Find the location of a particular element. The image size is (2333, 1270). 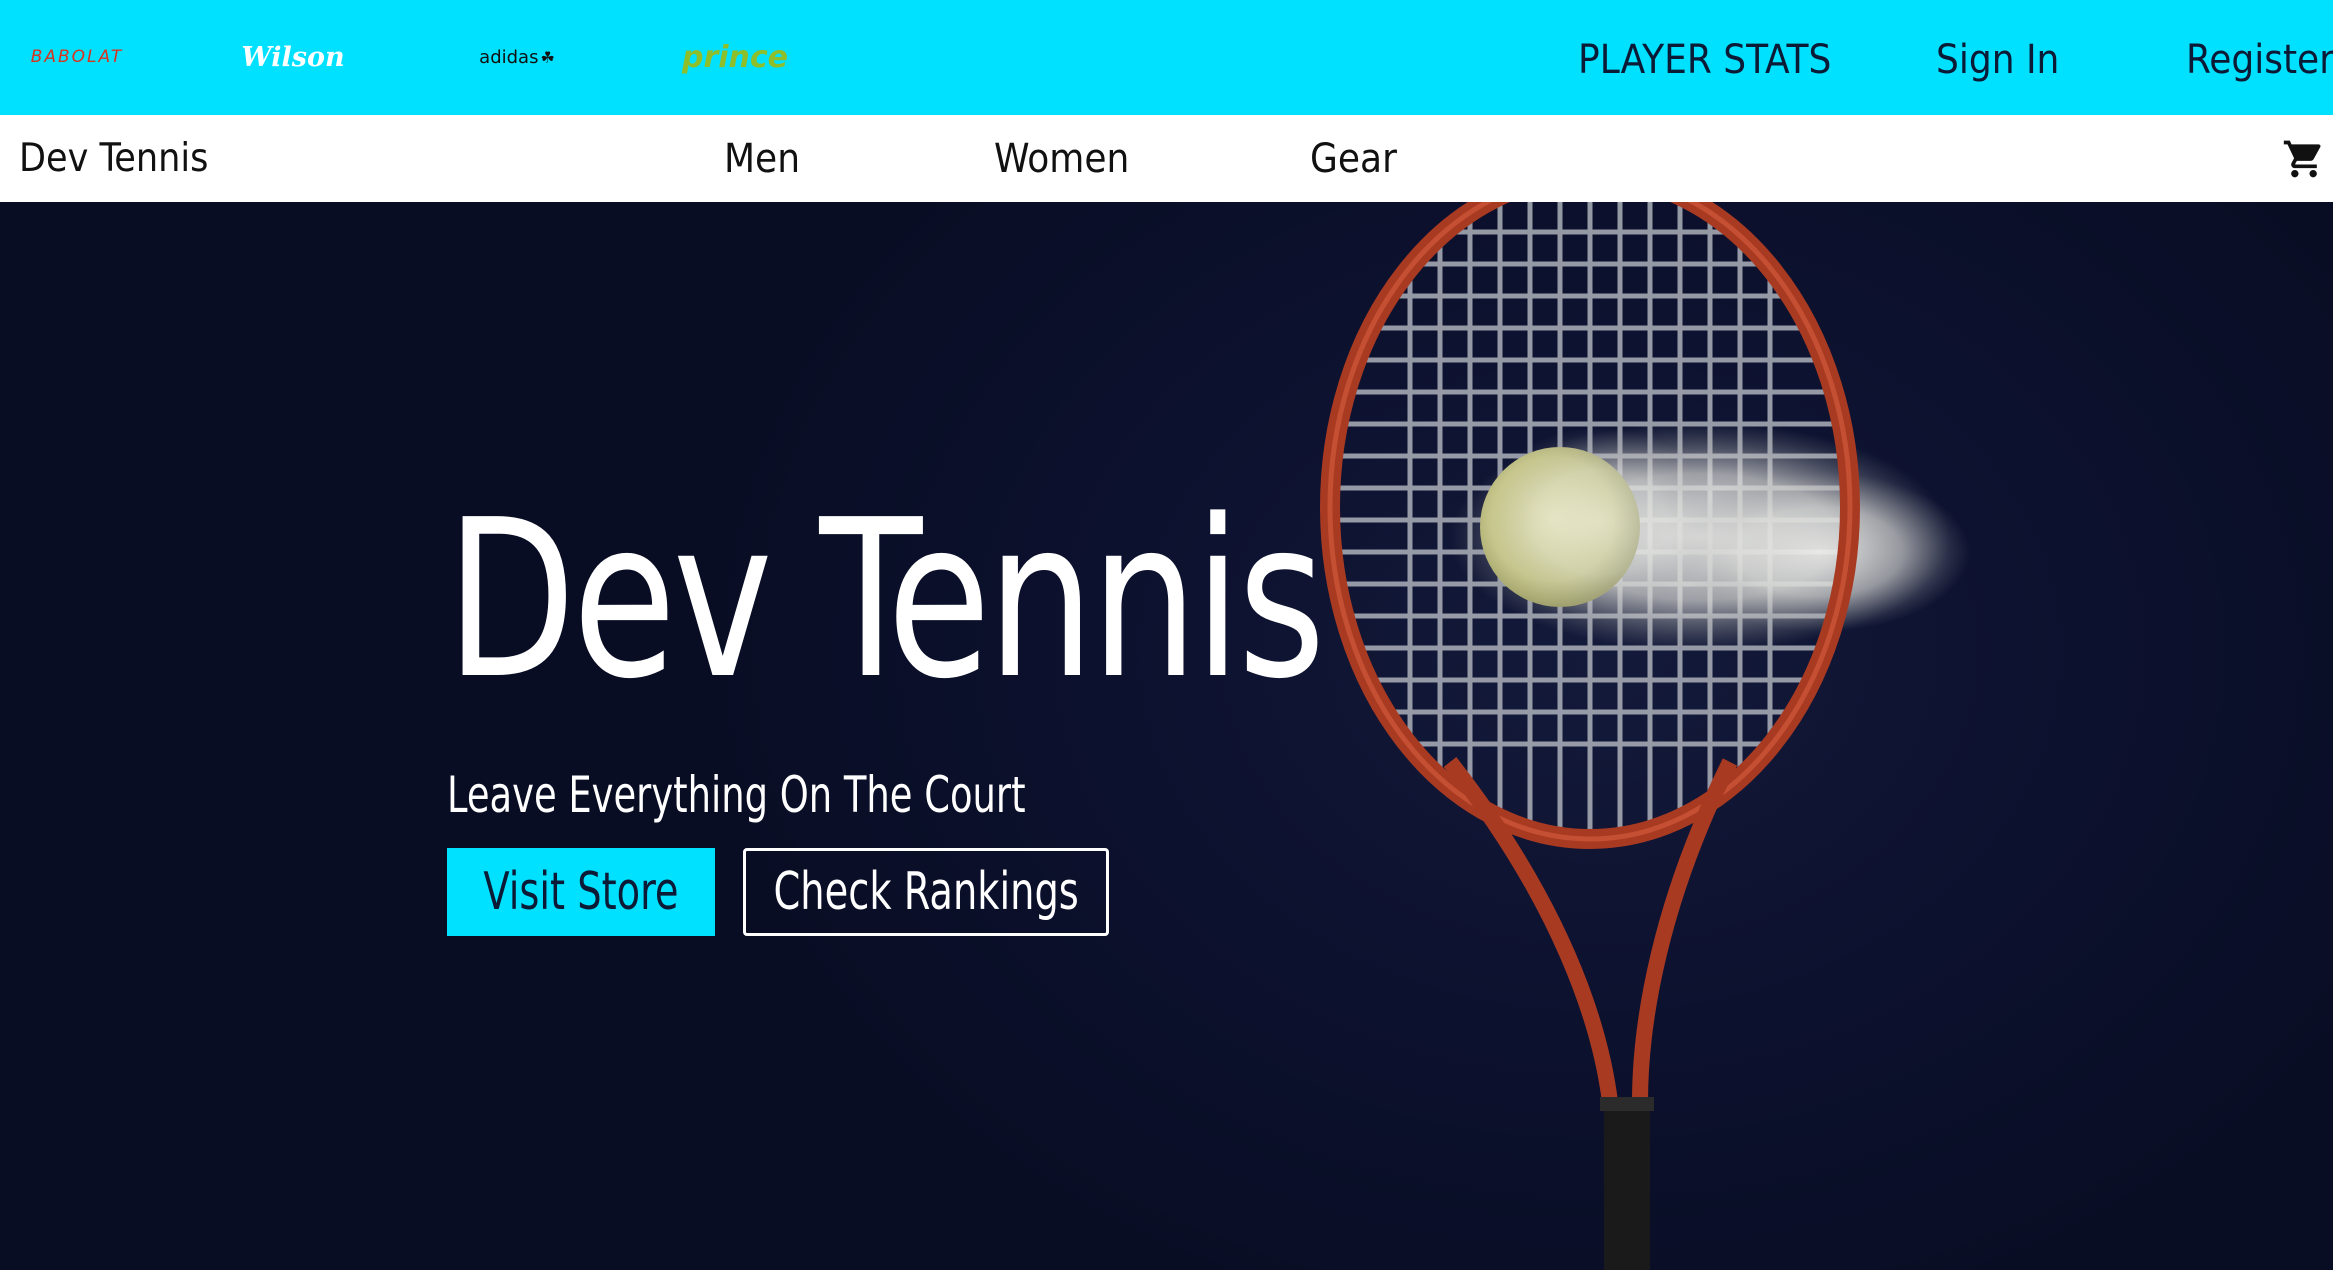

adidas-logo-text: adidas is located at coordinates (509, 57).